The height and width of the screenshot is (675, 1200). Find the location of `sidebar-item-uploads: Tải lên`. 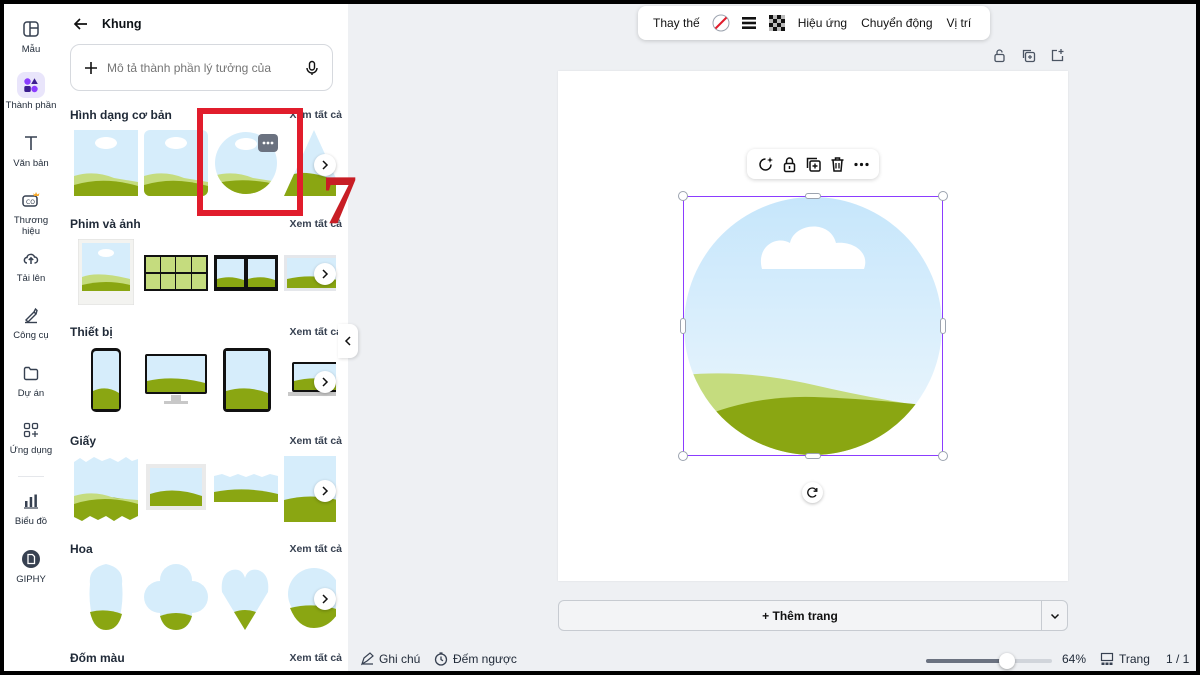

sidebar-item-uploads: Tải lên is located at coordinates (31, 269).